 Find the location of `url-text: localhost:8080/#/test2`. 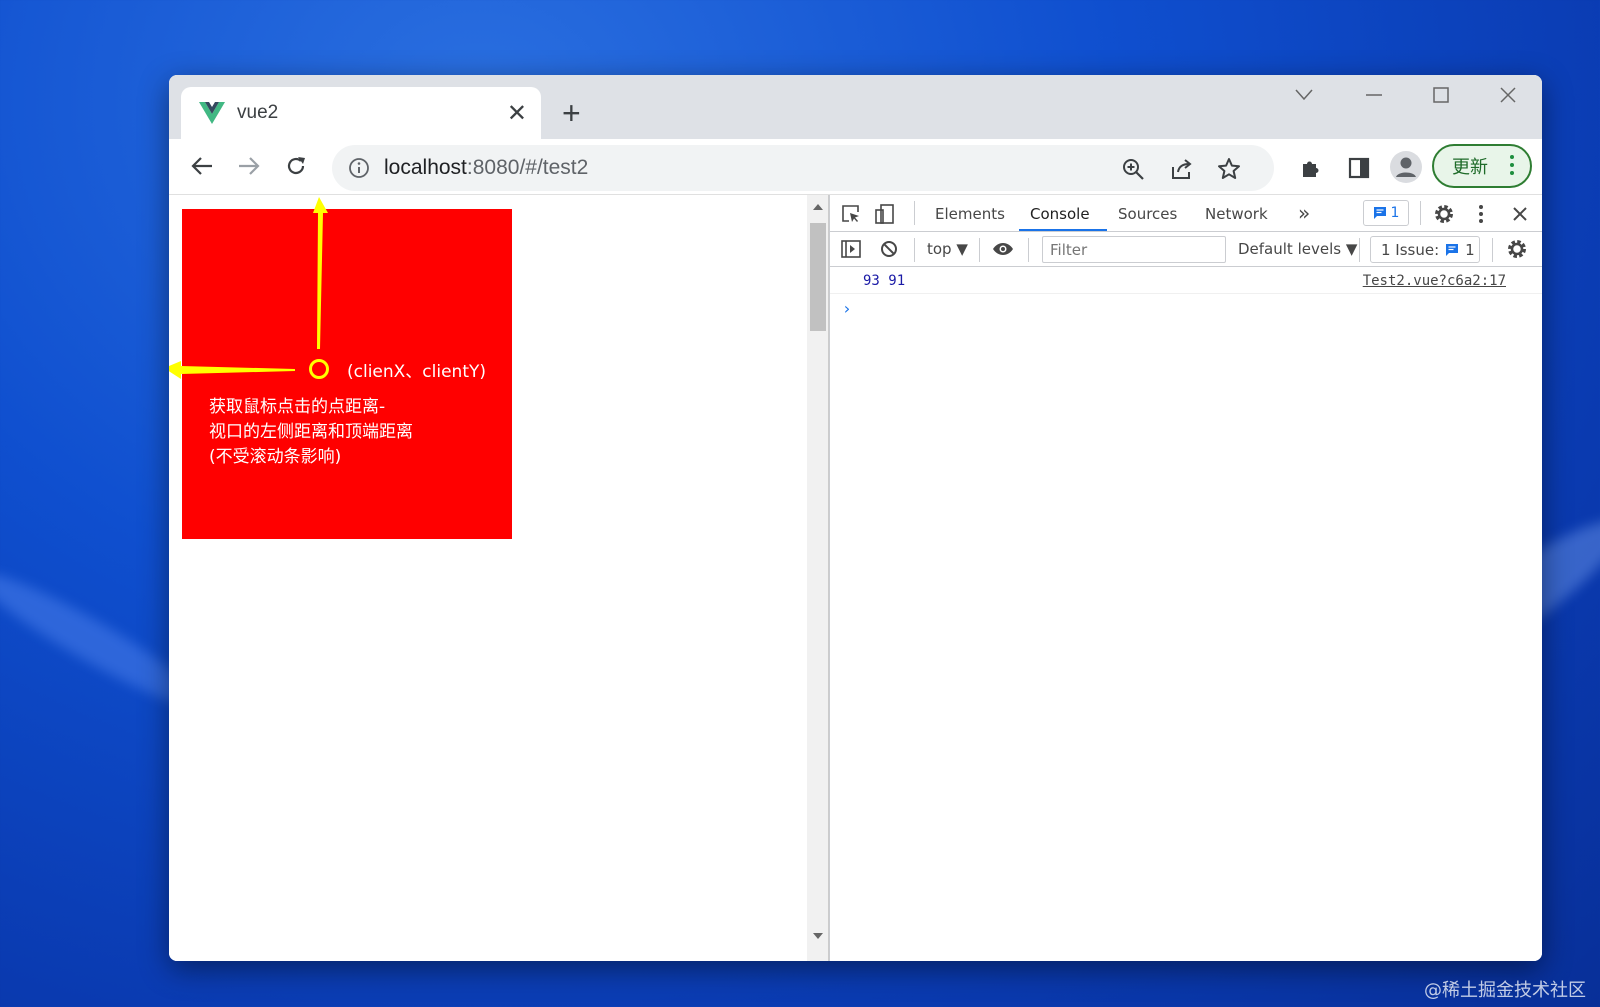

url-text: localhost:8080/#/test2 is located at coordinates (486, 168).